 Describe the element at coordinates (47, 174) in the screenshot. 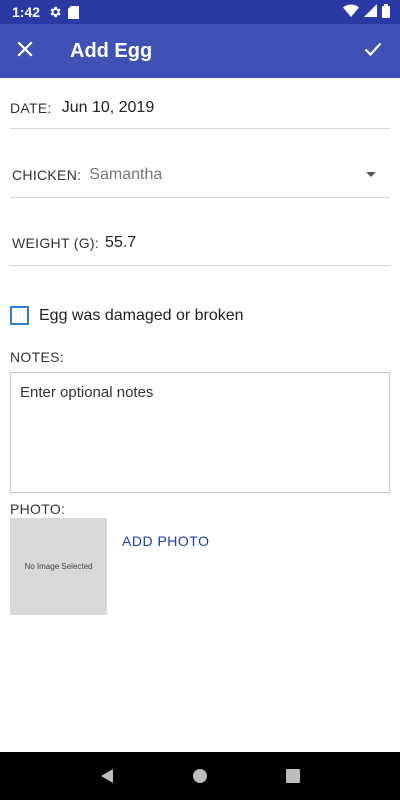

I see `chicken-label: CHICKEN:` at that location.